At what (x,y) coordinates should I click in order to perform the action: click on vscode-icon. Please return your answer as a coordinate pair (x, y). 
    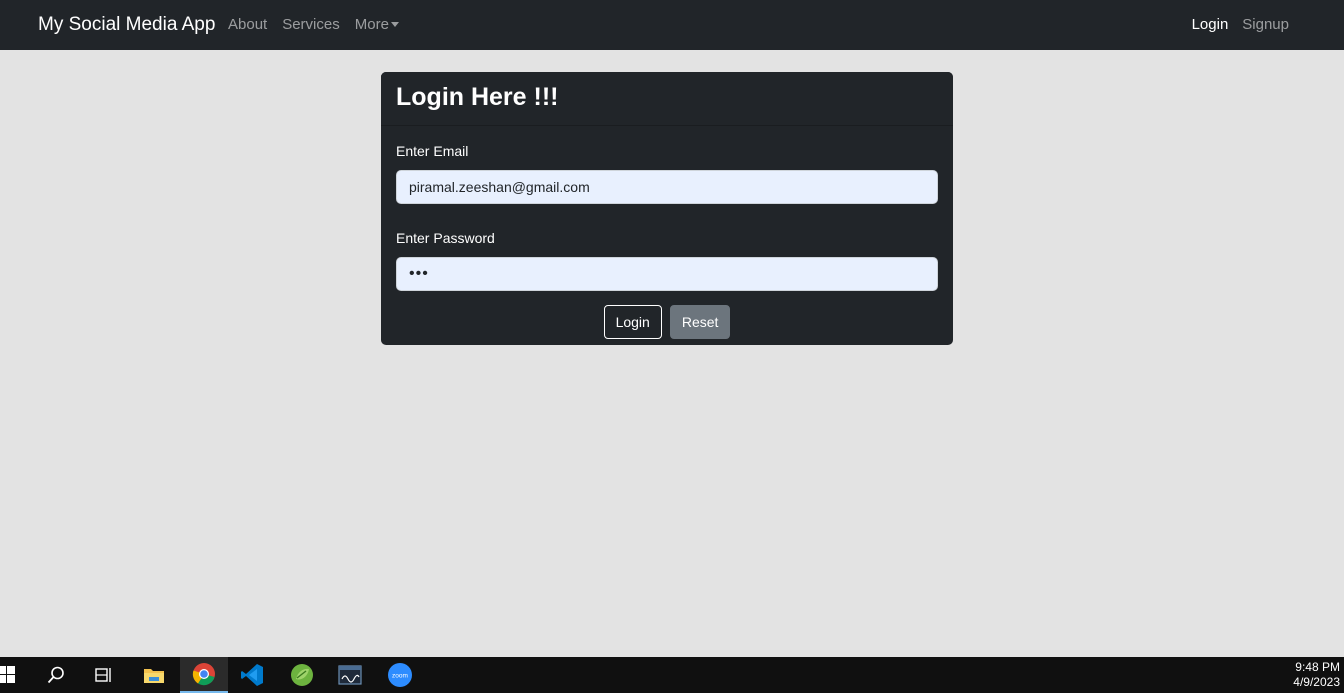
    Looking at the image, I should click on (252, 675).